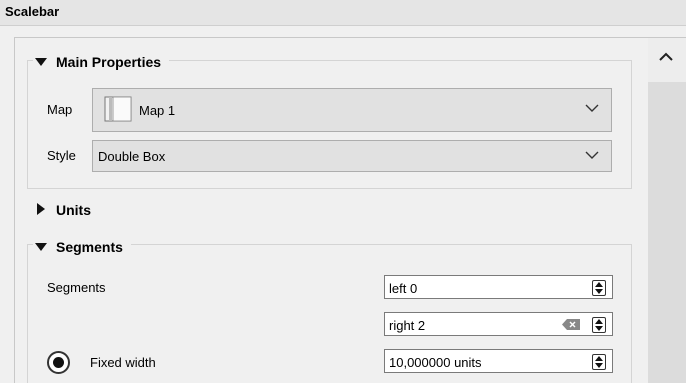 Image resolution: width=686 pixels, height=383 pixels. I want to click on units-title: Units, so click(73, 210).